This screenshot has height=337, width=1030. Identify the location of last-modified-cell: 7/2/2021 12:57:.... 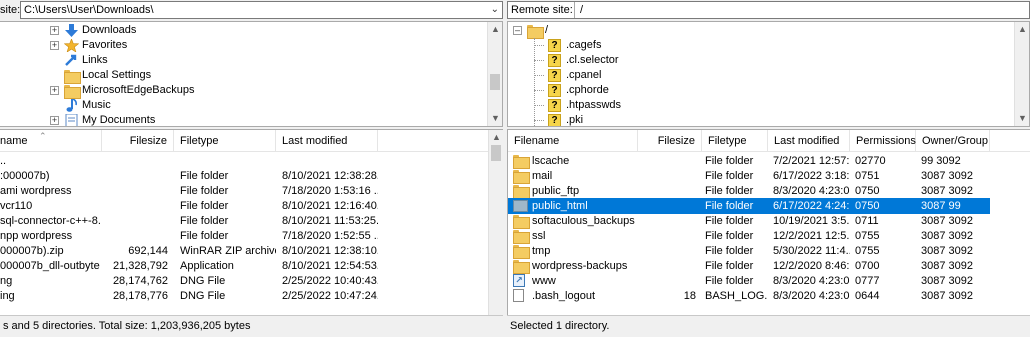
(811, 161).